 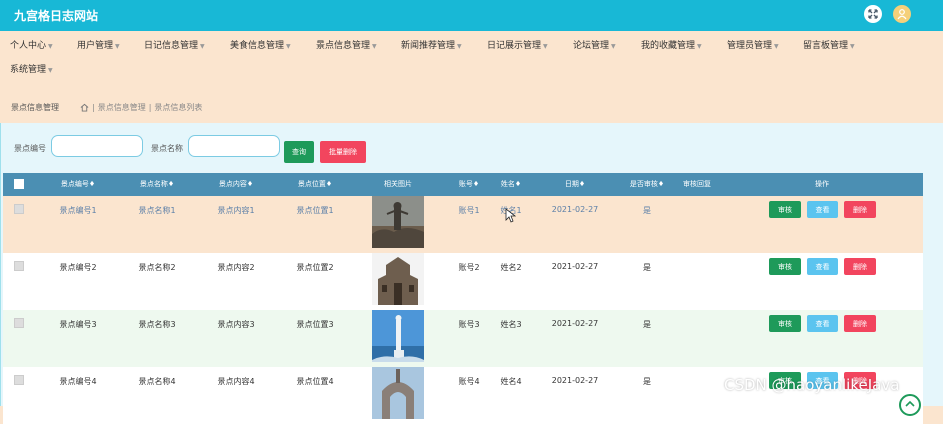 What do you see at coordinates (471, 15) in the screenshot?
I see `top-header-bar: 九宫格日志网站` at bounding box center [471, 15].